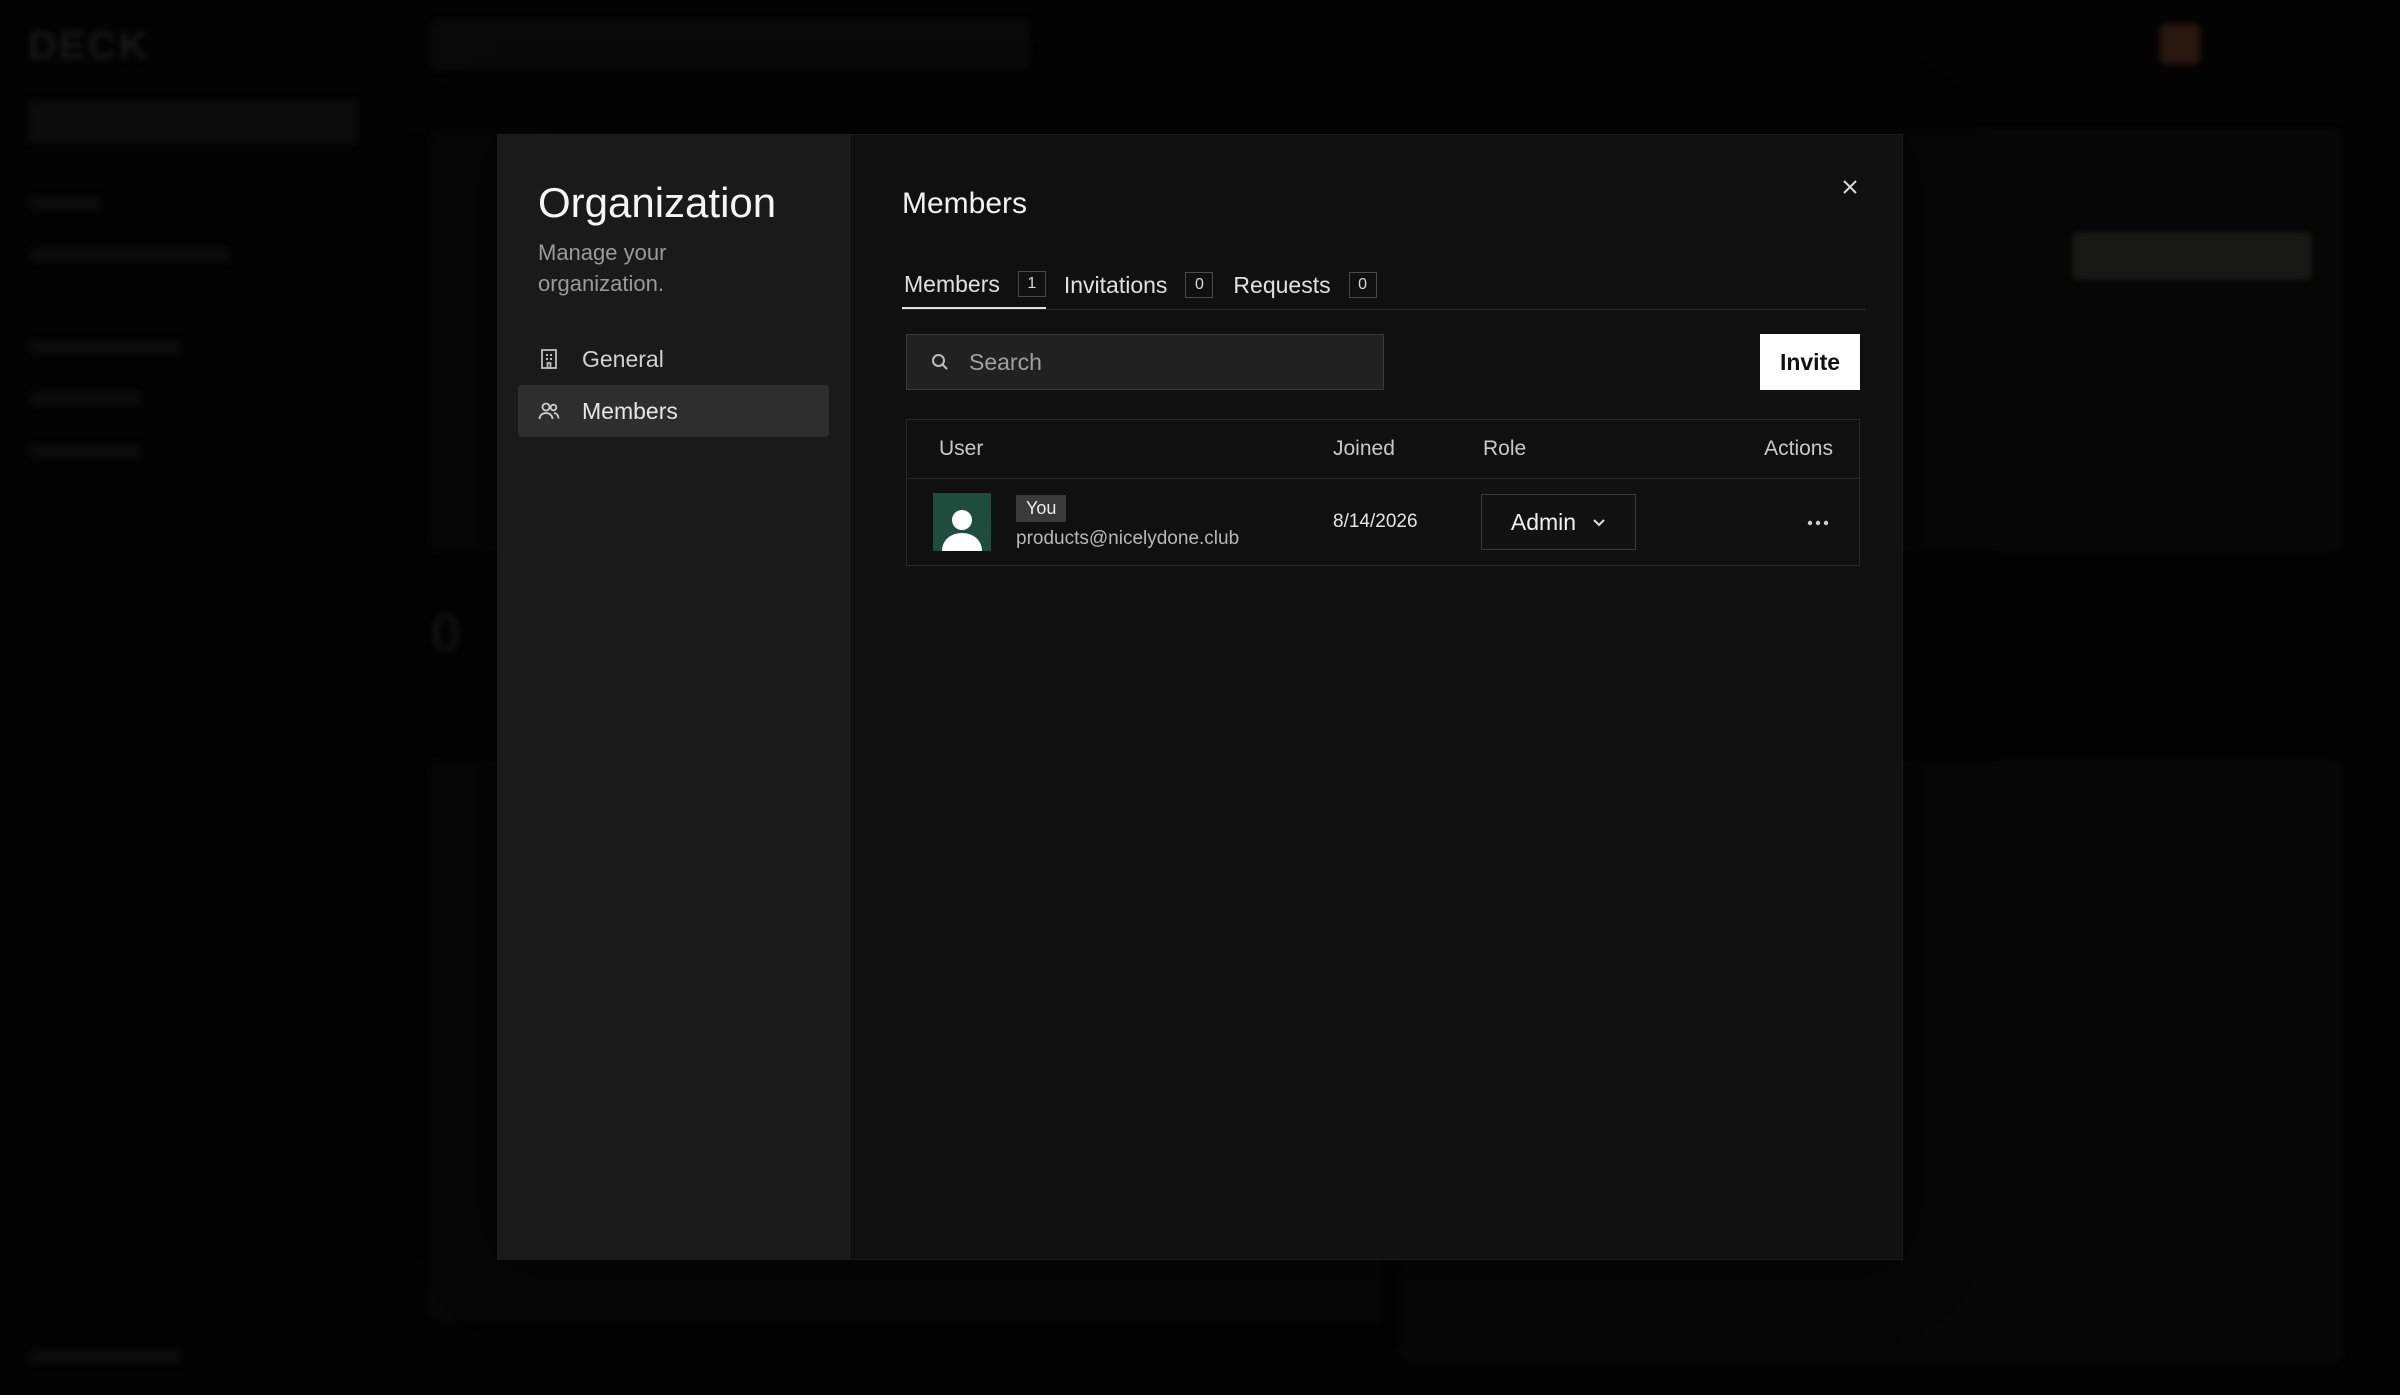  Describe the element at coordinates (1031, 284) in the screenshot. I see `tab-count-badge: 1` at that location.